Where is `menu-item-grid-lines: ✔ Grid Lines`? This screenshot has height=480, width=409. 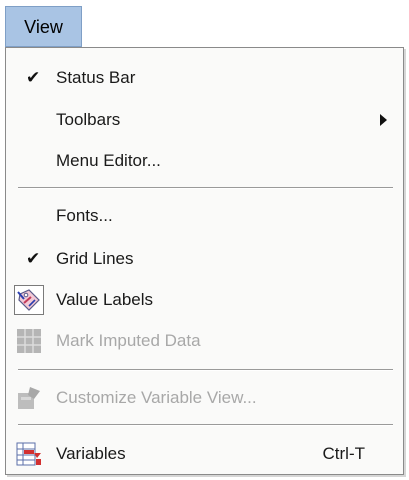
menu-item-grid-lines: ✔ Grid Lines is located at coordinates (204, 259).